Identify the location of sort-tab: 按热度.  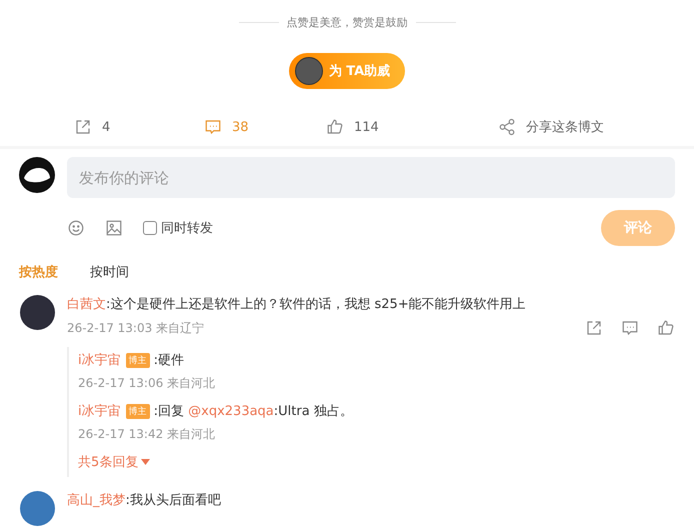
(38, 272).